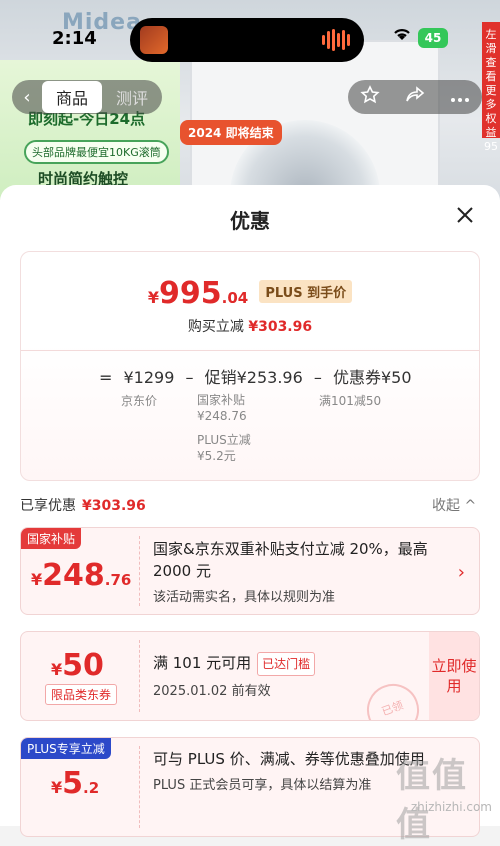  I want to click on chevron-right-icon: ›, so click(461, 572).